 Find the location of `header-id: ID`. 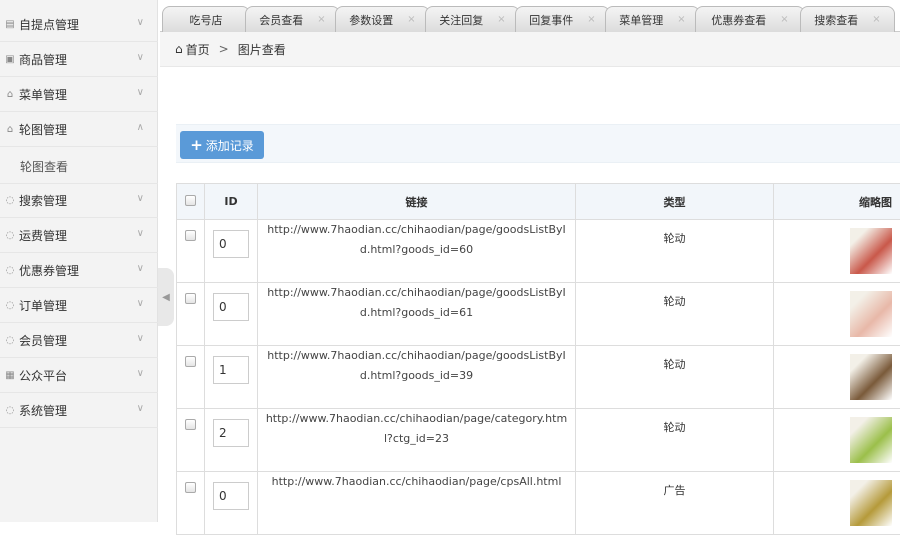

header-id: ID is located at coordinates (231, 202).